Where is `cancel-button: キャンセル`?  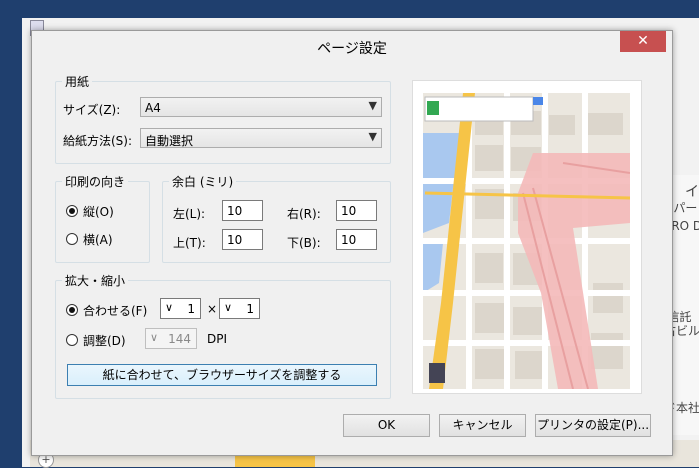 cancel-button: キャンセル is located at coordinates (482, 425).